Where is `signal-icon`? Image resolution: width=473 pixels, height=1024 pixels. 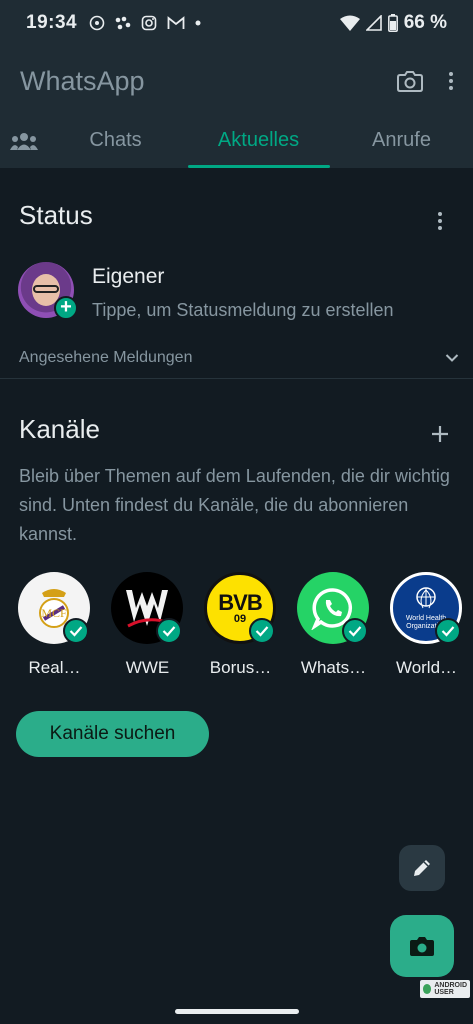
signal-icon is located at coordinates (373, 23).